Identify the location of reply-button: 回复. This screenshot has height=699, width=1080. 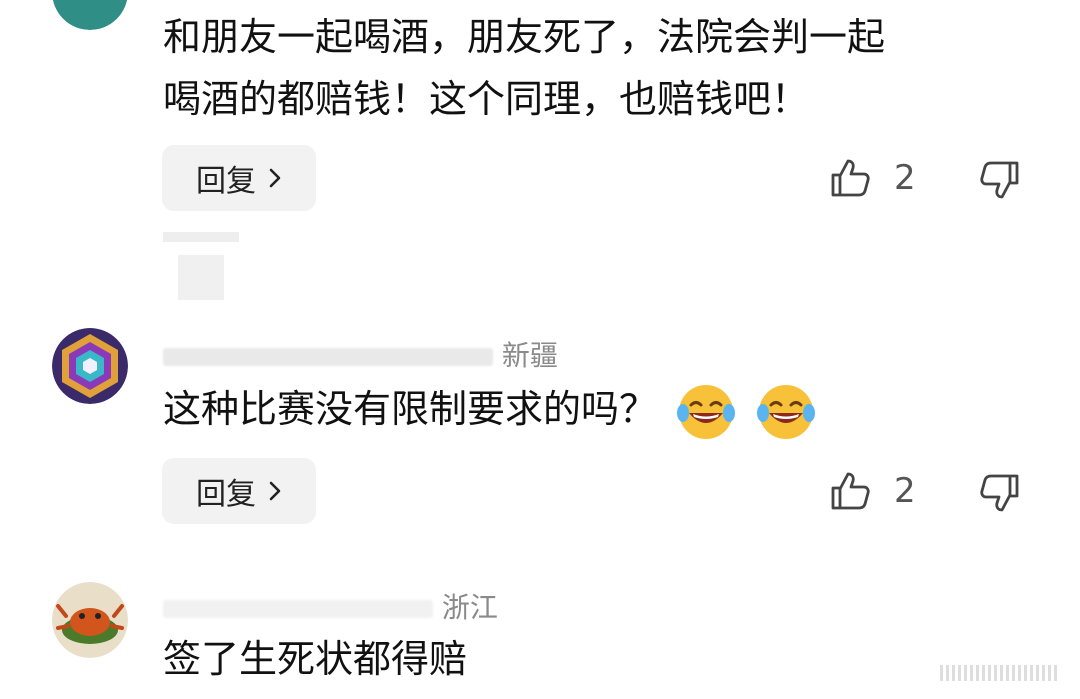
(239, 178).